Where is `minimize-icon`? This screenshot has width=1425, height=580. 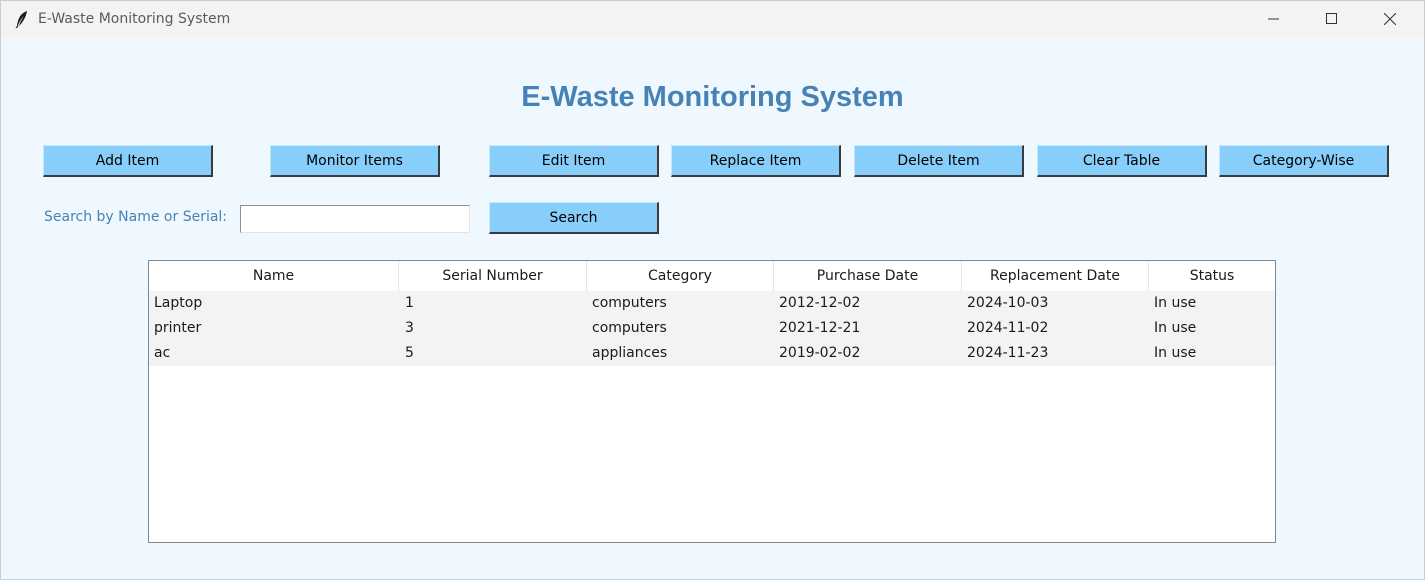 minimize-icon is located at coordinates (1274, 19).